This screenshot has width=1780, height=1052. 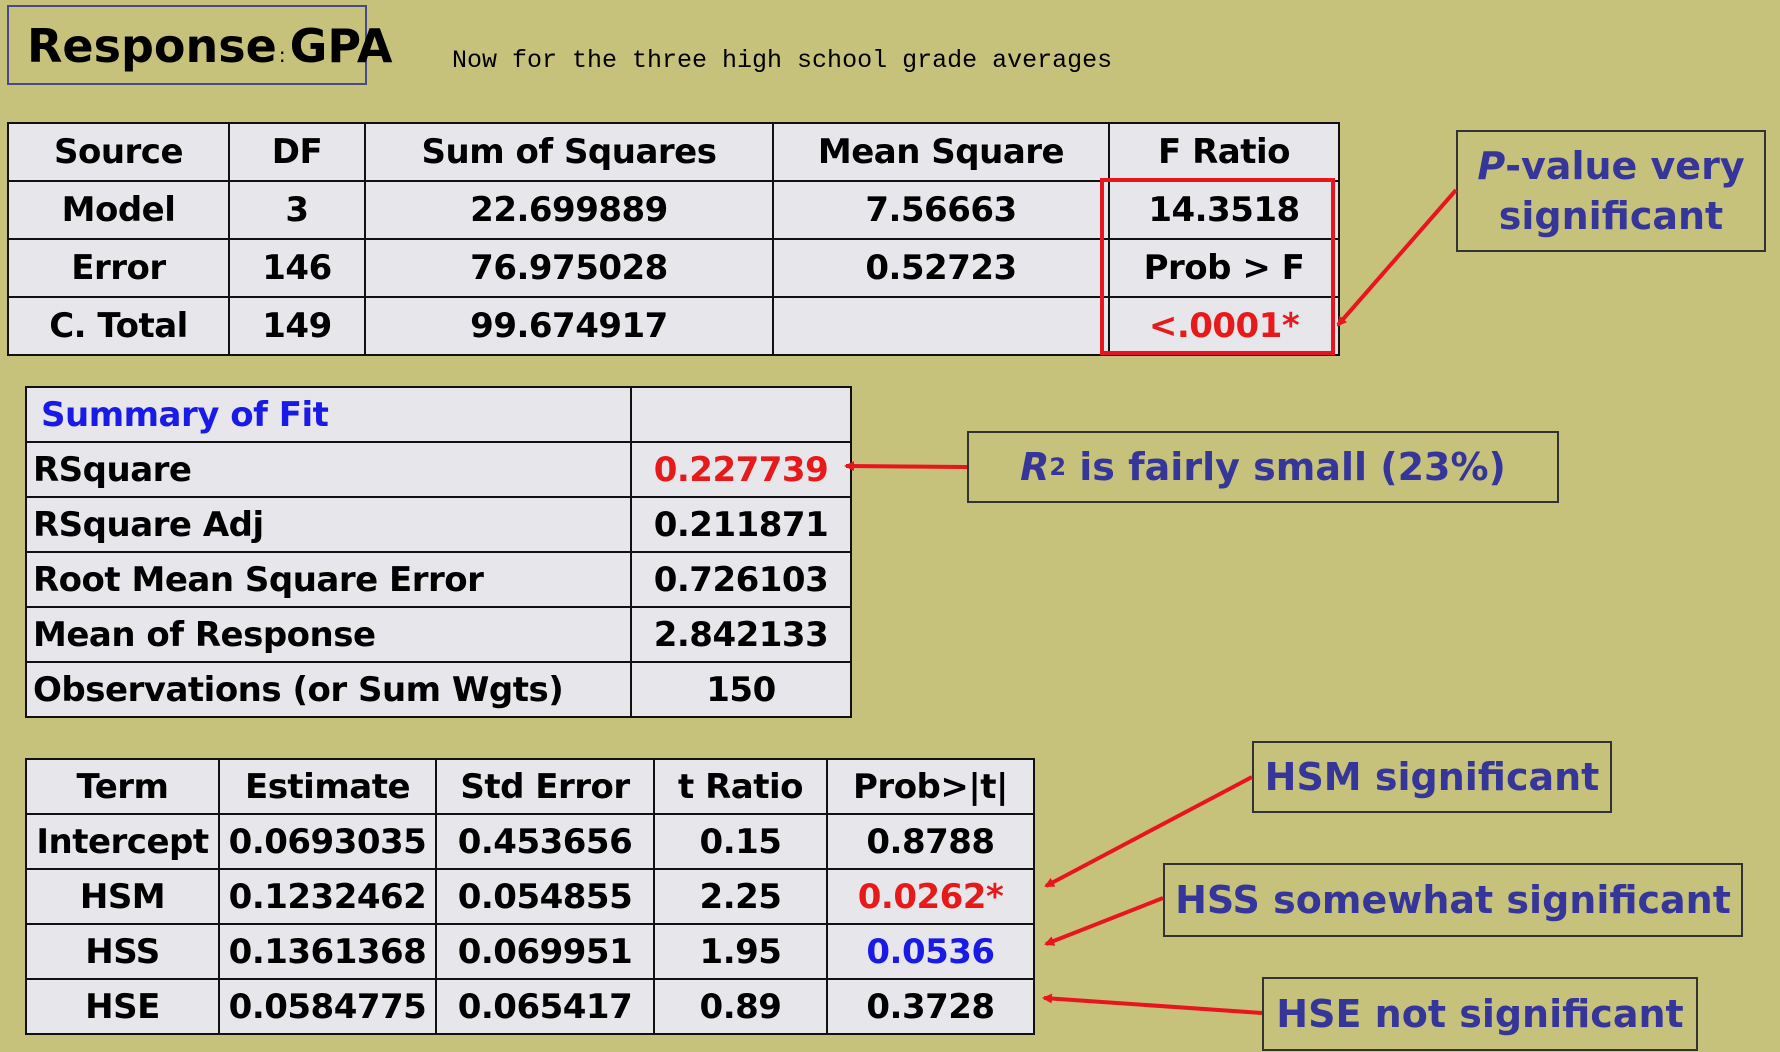 I want to click on hsm-p-value: 0.0262*, so click(x=930, y=896).